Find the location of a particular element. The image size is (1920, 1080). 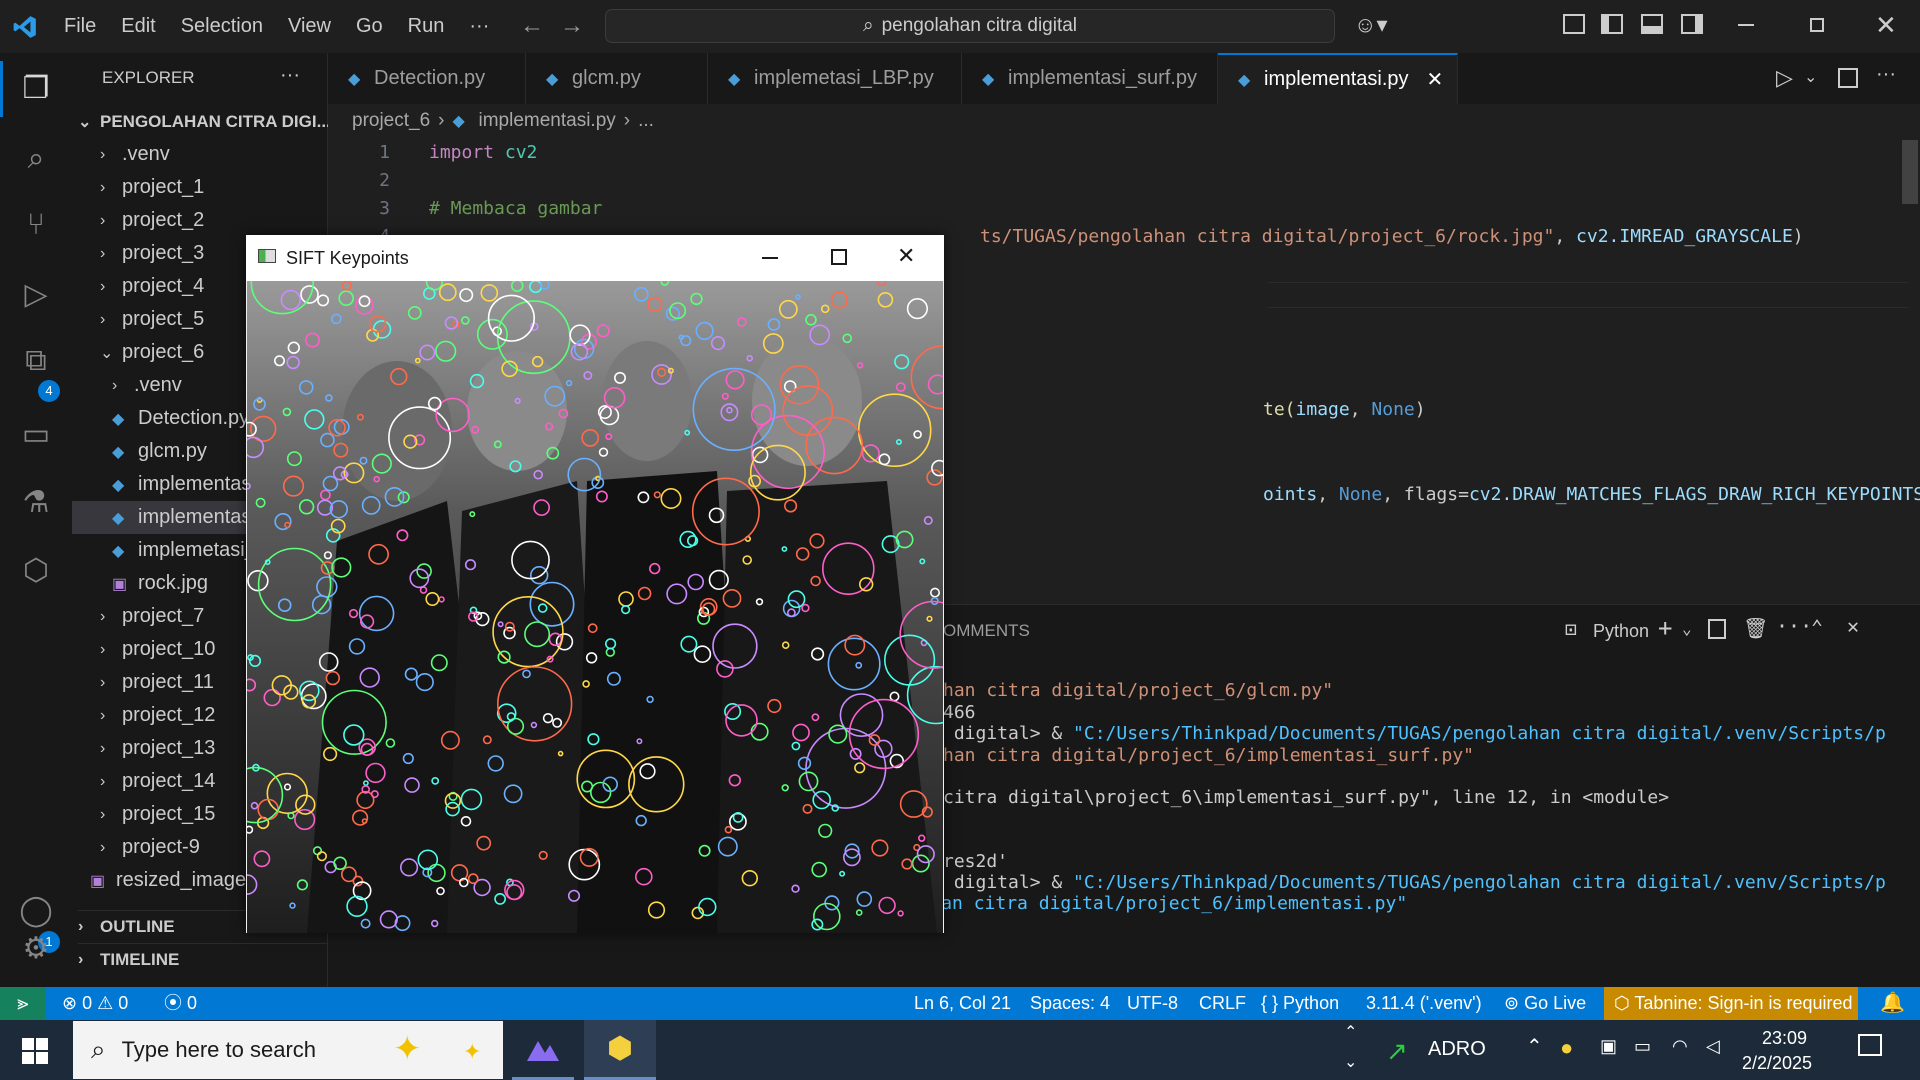

tab-glcm: ◆ glcm.py is located at coordinates (617, 78).